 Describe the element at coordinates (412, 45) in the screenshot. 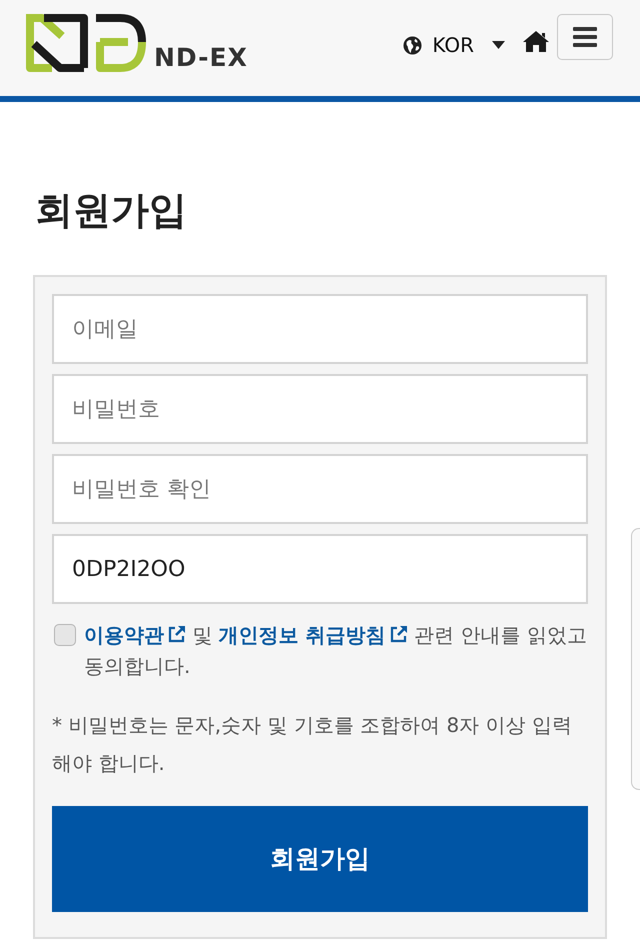

I see `globe-icon` at that location.